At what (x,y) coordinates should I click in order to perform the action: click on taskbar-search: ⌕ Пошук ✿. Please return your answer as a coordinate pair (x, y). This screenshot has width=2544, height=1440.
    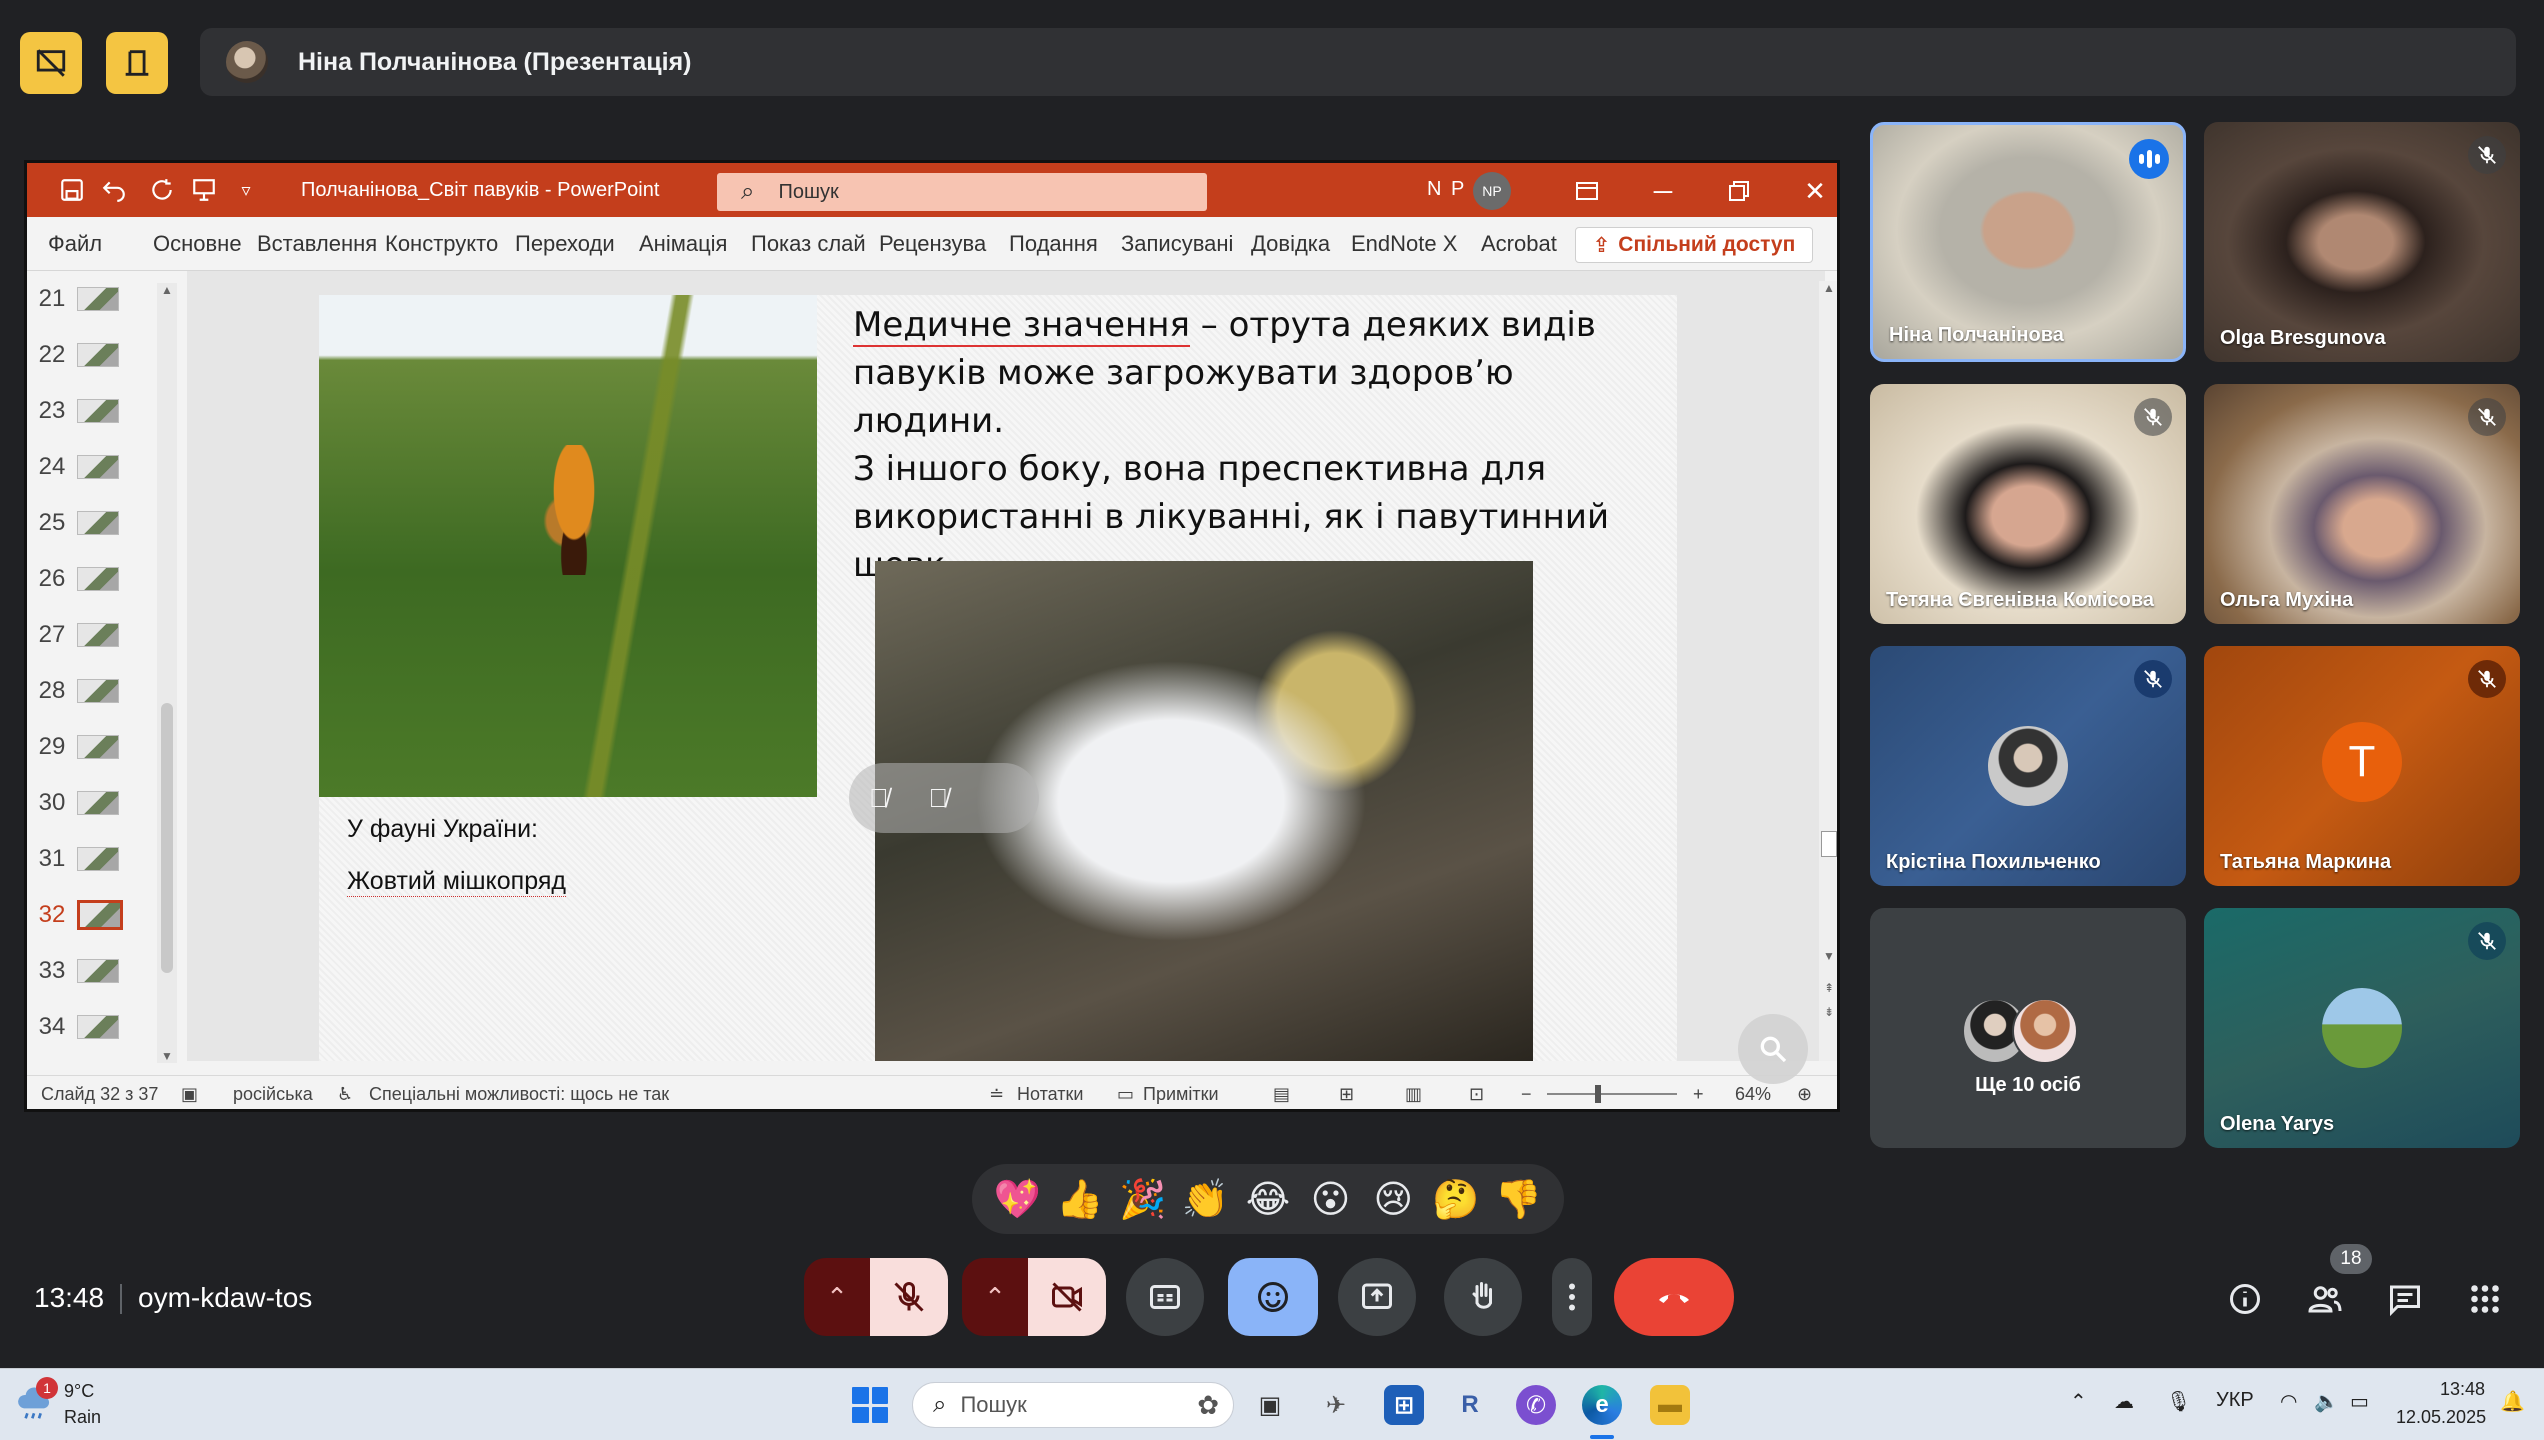
    Looking at the image, I should click on (1073, 1405).